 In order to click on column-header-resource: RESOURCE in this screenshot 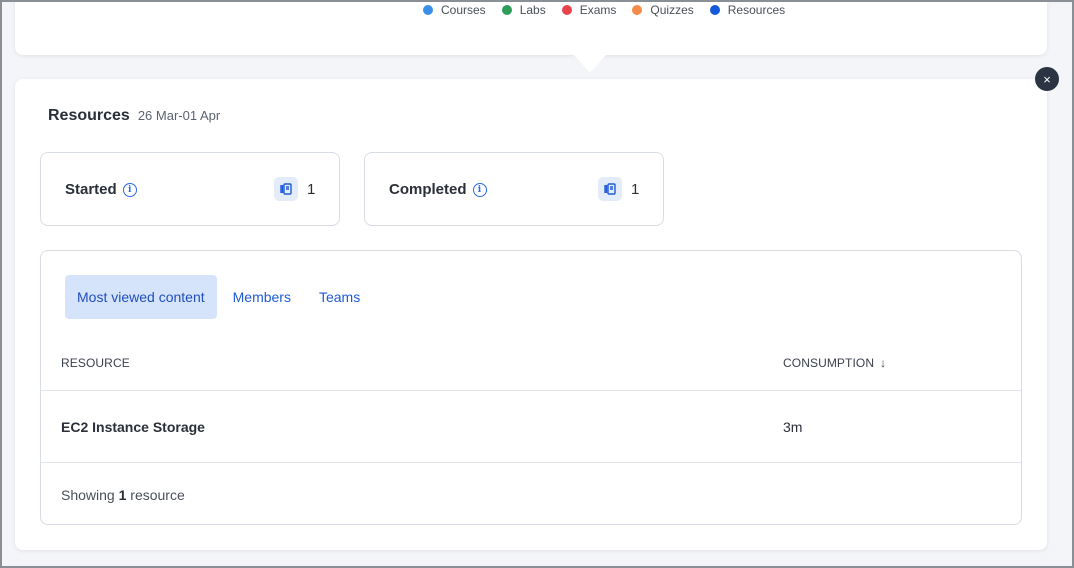, I will do `click(95, 363)`.